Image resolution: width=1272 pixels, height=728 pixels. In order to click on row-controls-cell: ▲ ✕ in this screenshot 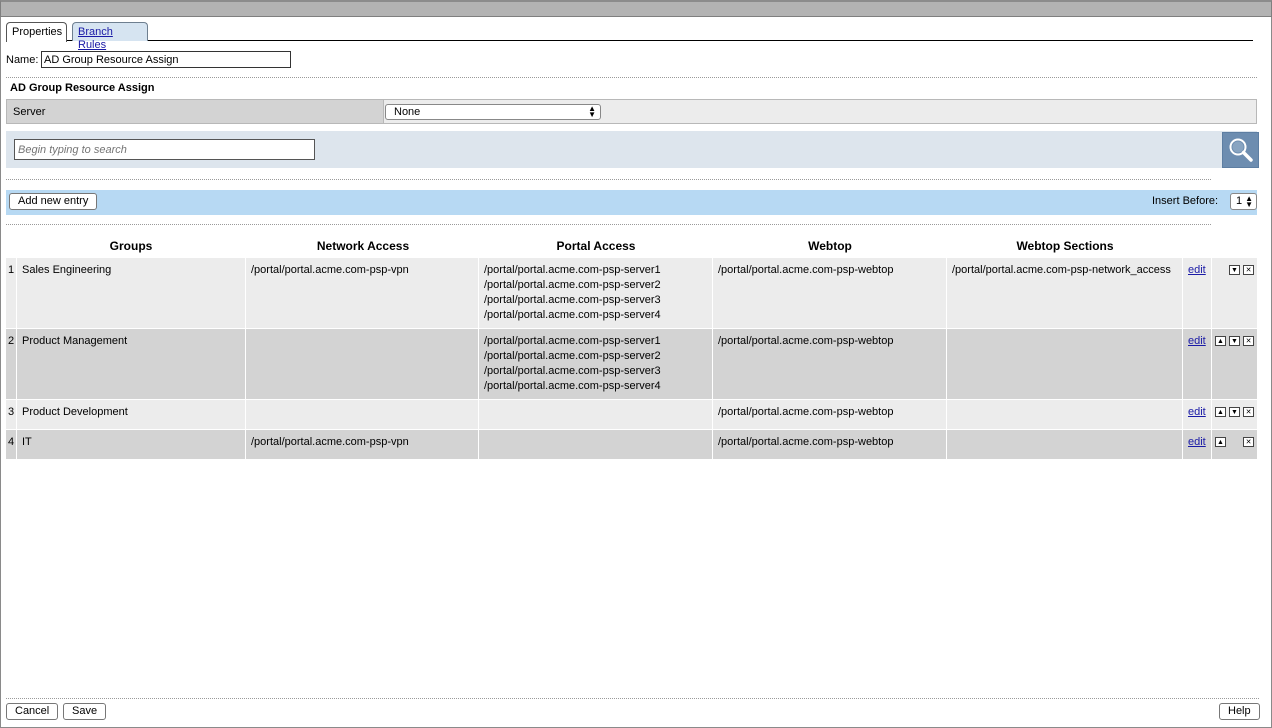, I will do `click(1234, 444)`.